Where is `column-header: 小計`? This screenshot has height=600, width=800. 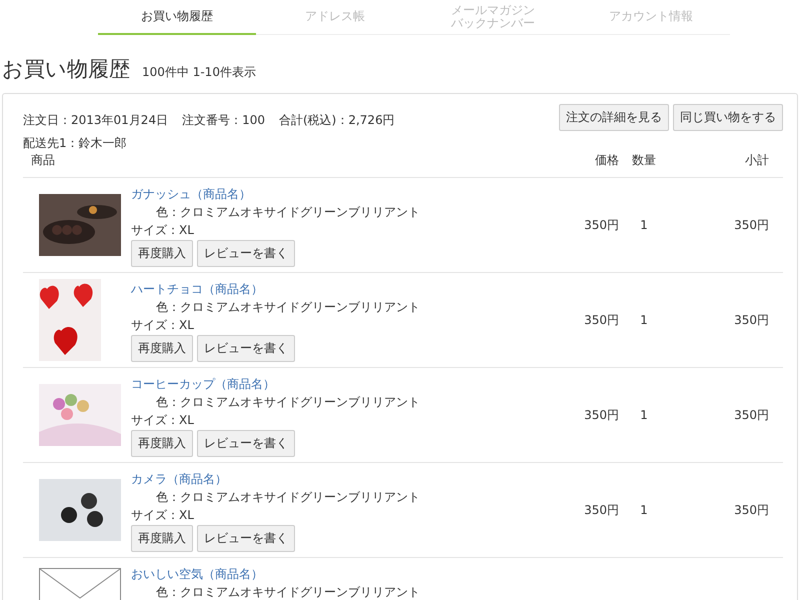 column-header: 小計 is located at coordinates (756, 160).